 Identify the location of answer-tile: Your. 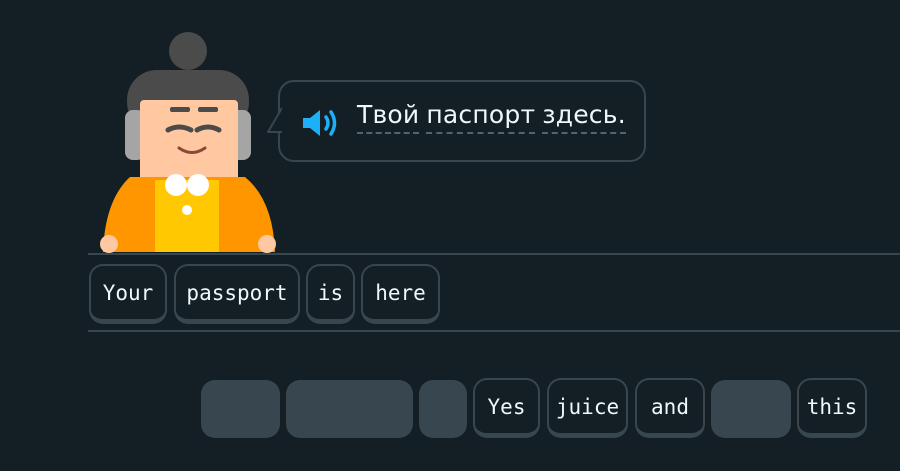
(128, 294).